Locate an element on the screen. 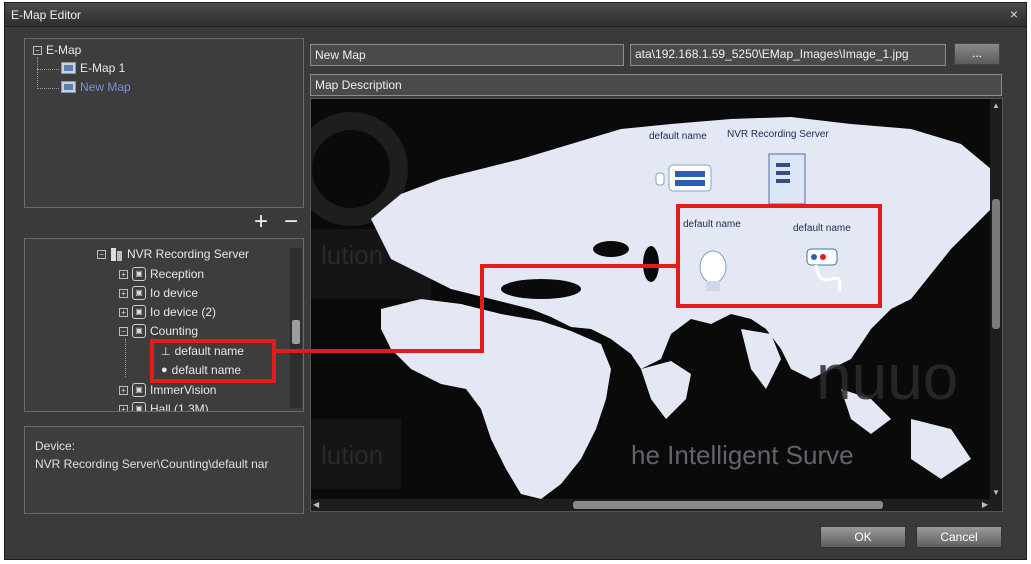  tree-node-label: Hall (1.3M) is located at coordinates (179, 407).